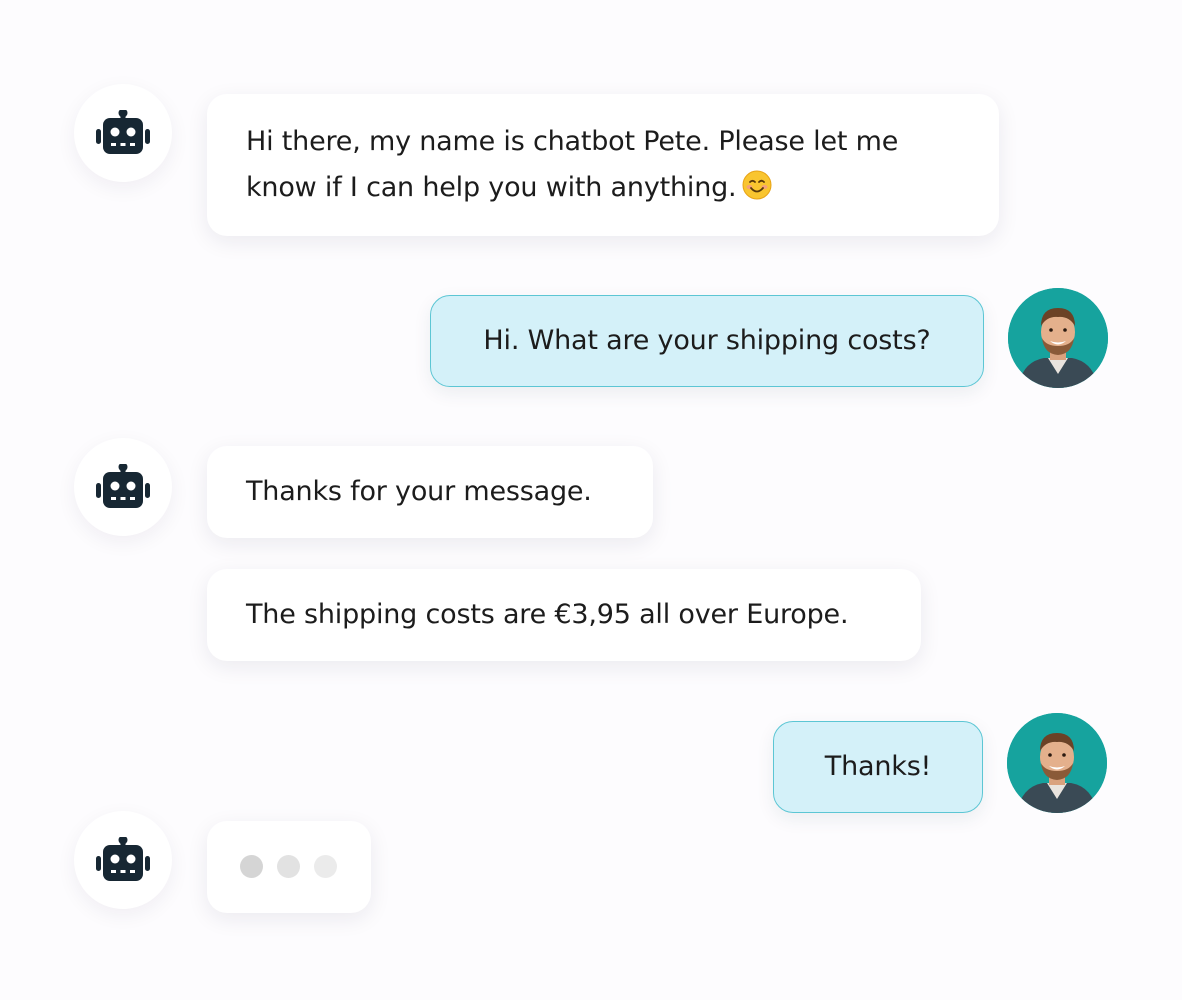 This screenshot has width=1182, height=1000. I want to click on user-message: Hi. What are your shipping costs?, so click(707, 341).